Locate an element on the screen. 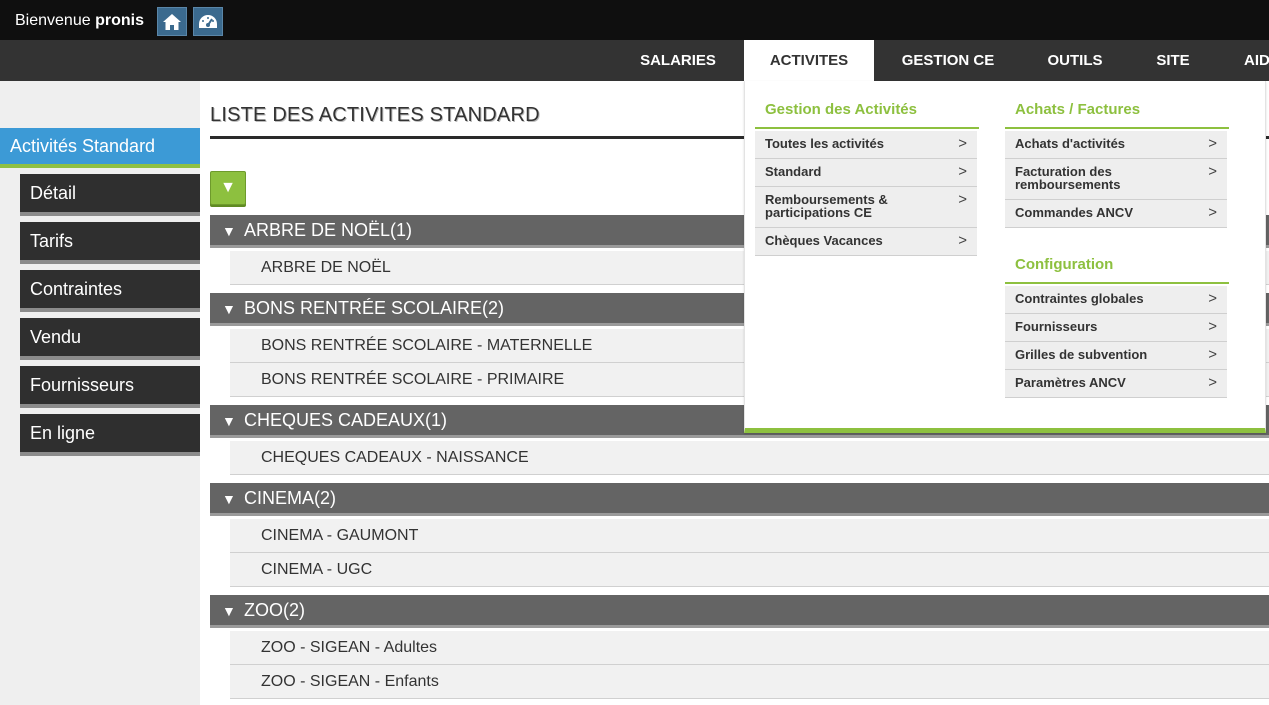 The image size is (1269, 705). menu-item-fournisseurs: Fournisseurs > is located at coordinates (1116, 328).